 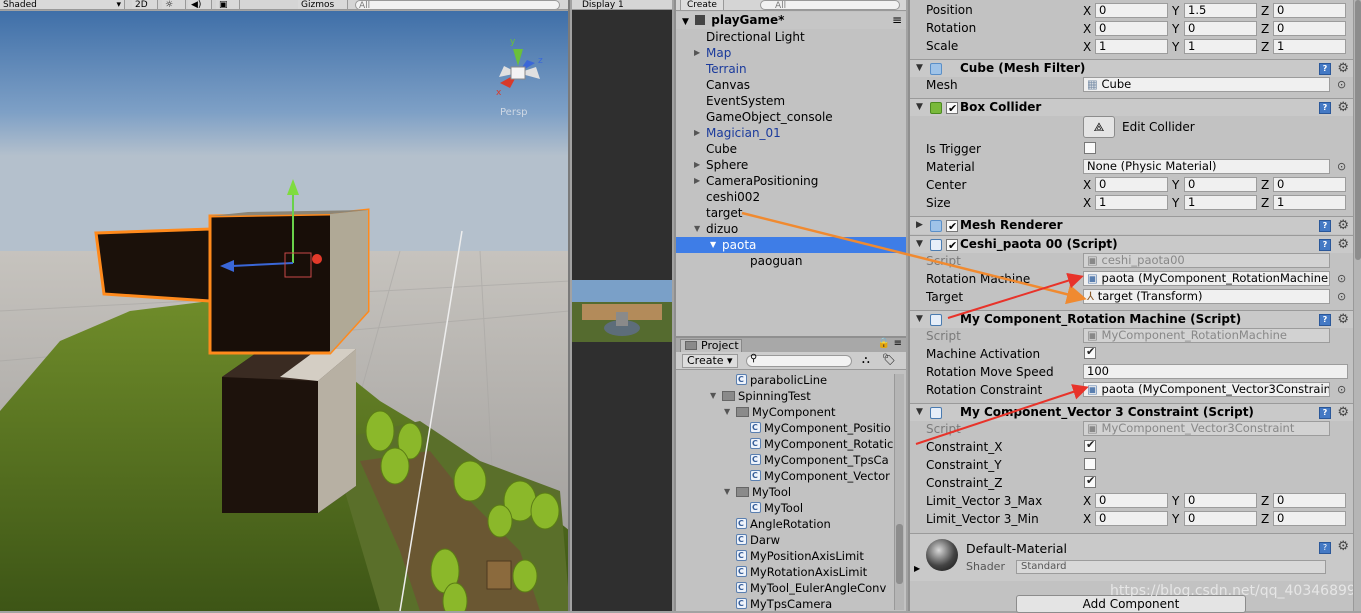 I want to click on annotation-overlay, so click(x=915, y=328).